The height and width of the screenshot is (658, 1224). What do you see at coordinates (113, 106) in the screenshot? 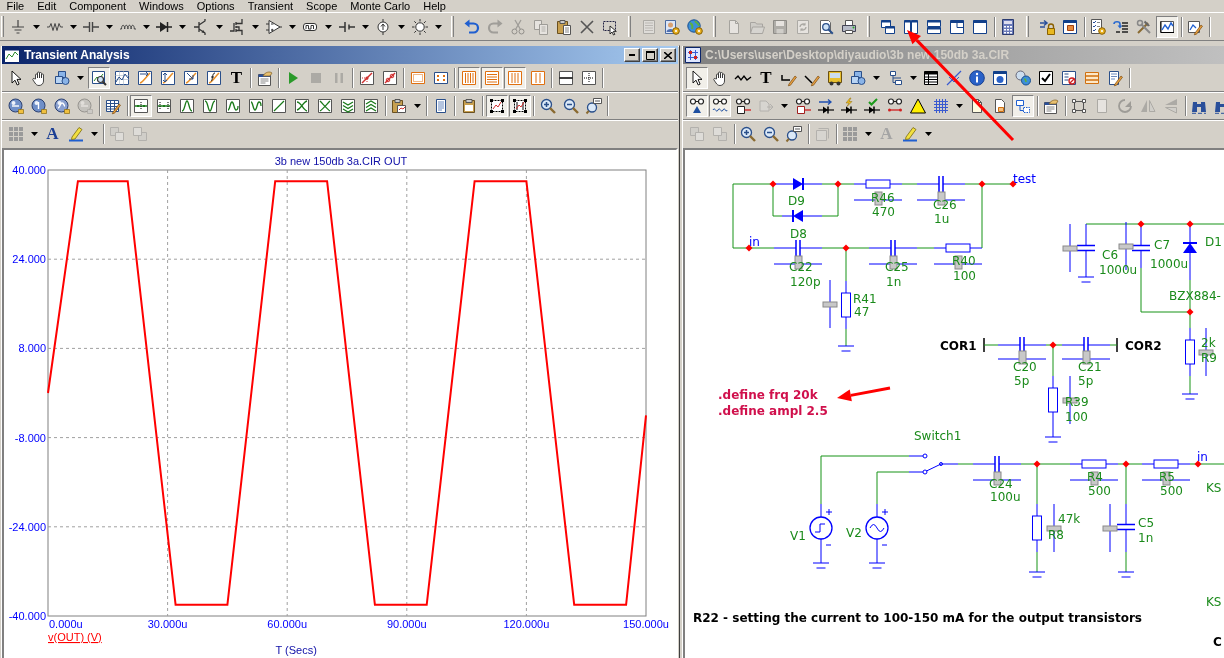
I see `table-edit-icon` at bounding box center [113, 106].